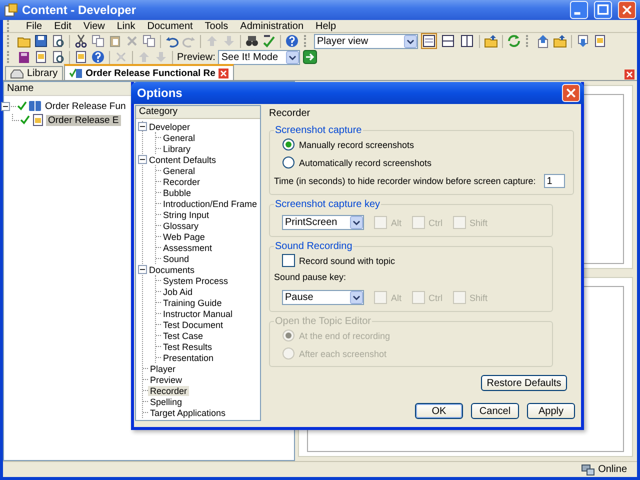  I want to click on key-dropdown: Pause, so click(323, 297).